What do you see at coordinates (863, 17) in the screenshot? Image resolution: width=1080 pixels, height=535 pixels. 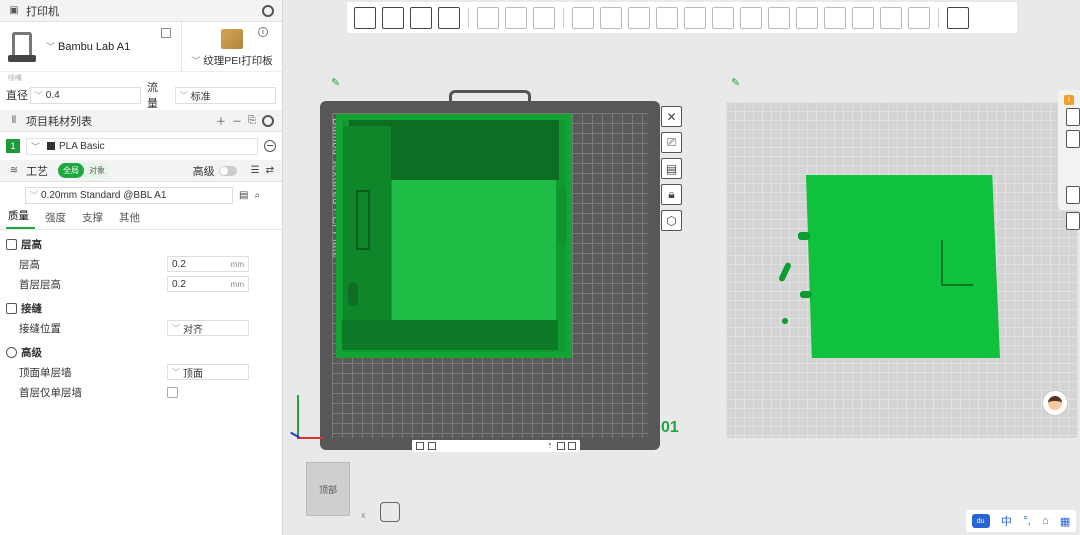 I see `measure-icon` at bounding box center [863, 17].